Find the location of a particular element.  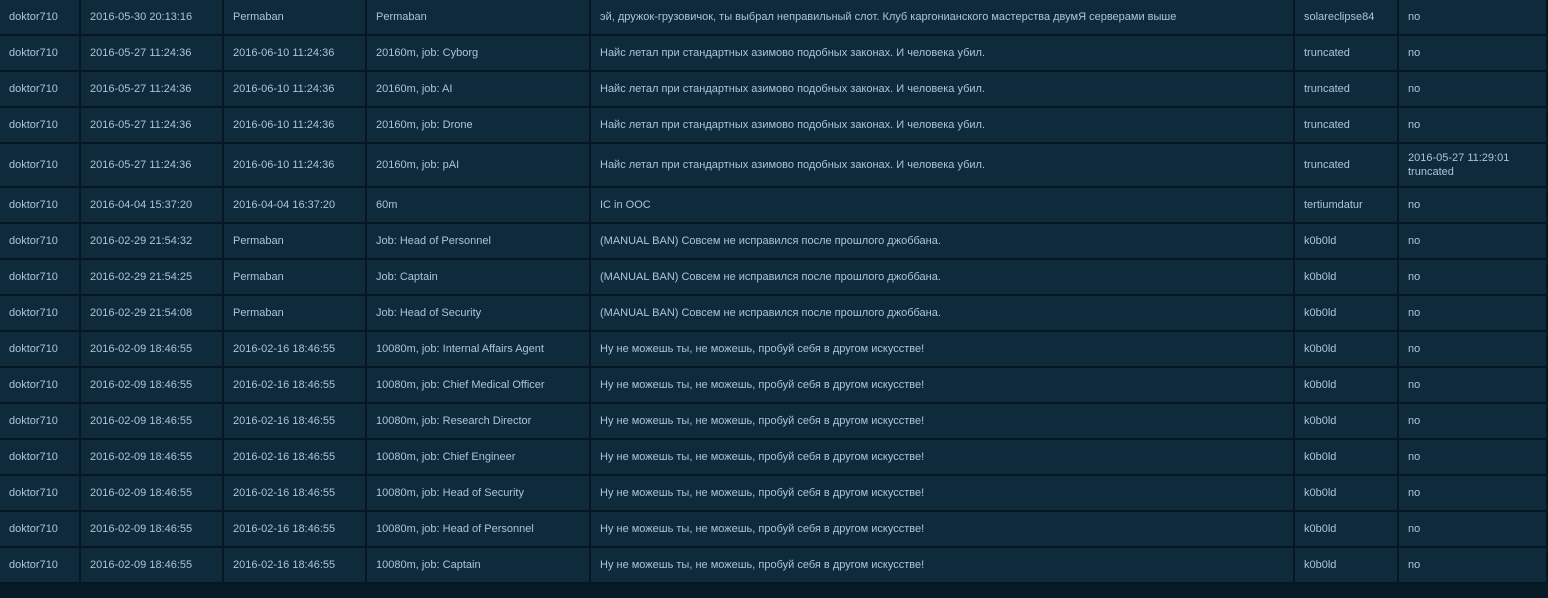

ban-type-cell: Job: Head of Personnel is located at coordinates (479, 242).